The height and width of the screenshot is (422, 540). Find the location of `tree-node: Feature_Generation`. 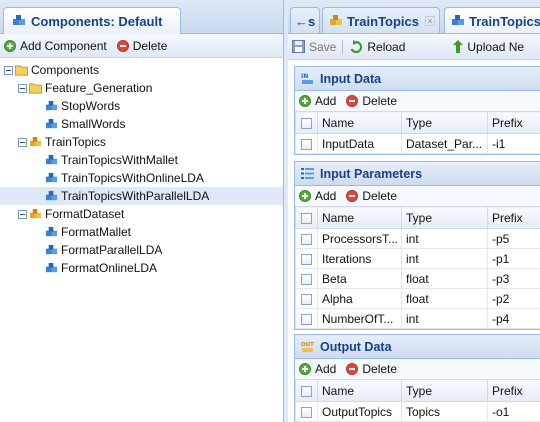

tree-node: Feature_Generation is located at coordinates (141, 88).